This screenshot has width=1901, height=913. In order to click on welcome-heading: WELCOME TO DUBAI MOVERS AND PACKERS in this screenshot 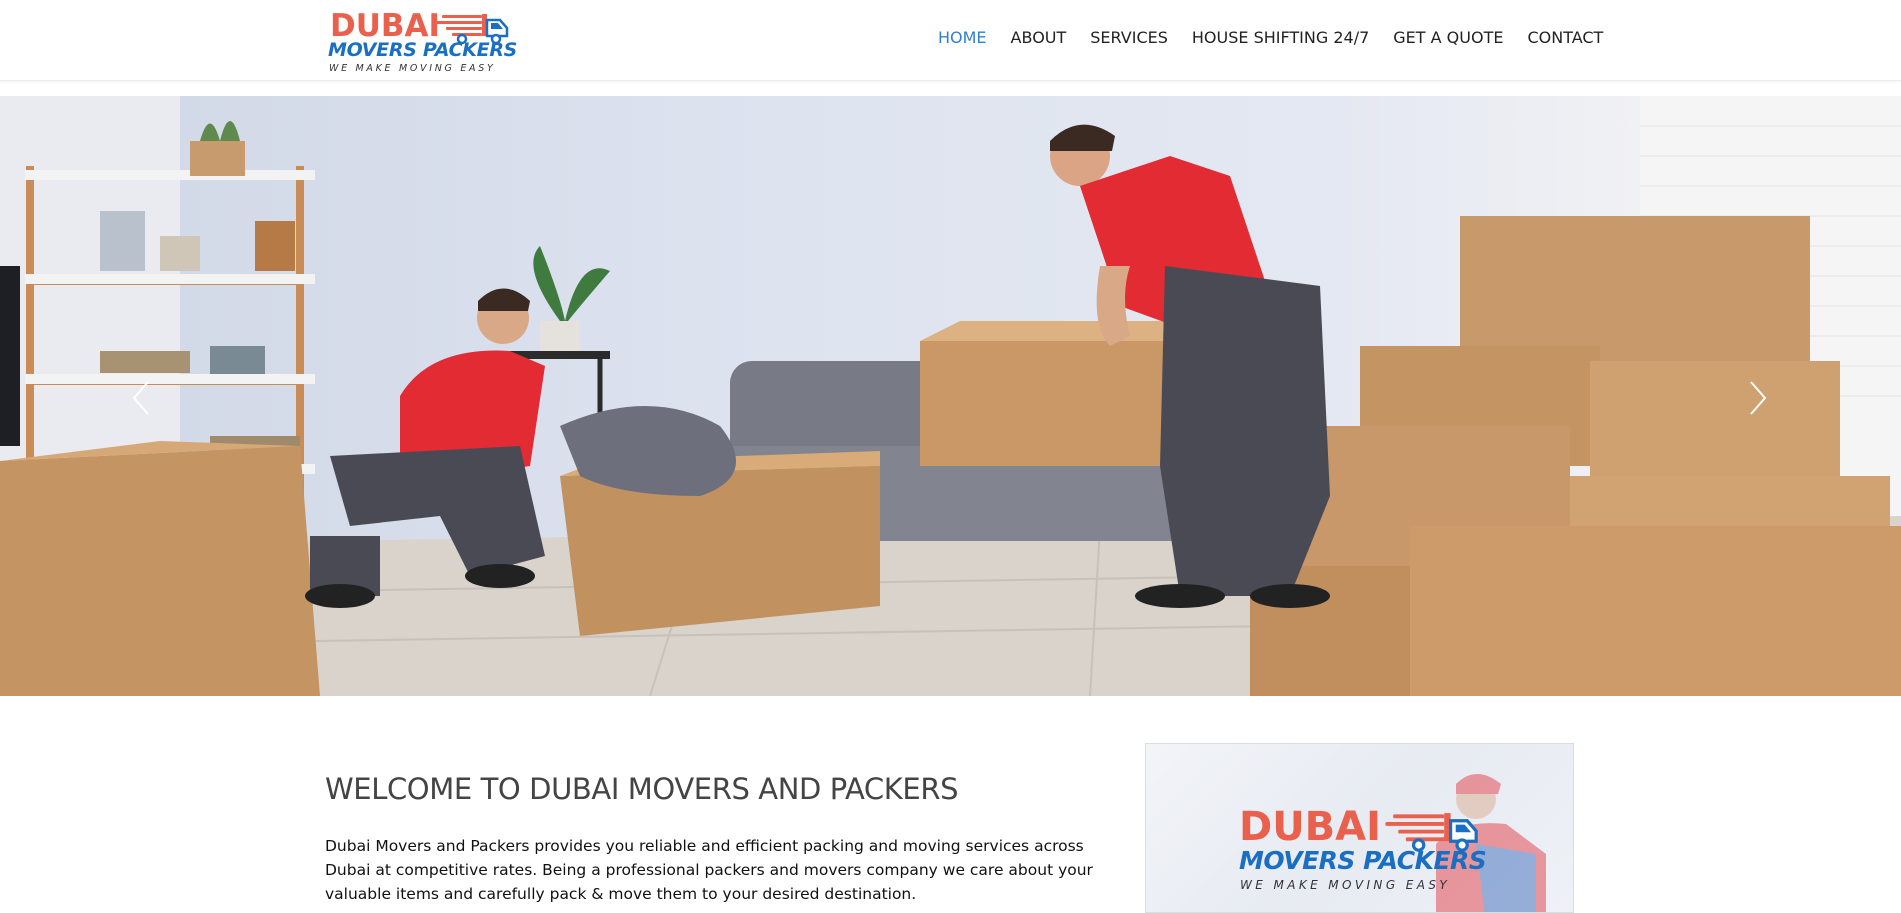, I will do `click(642, 789)`.